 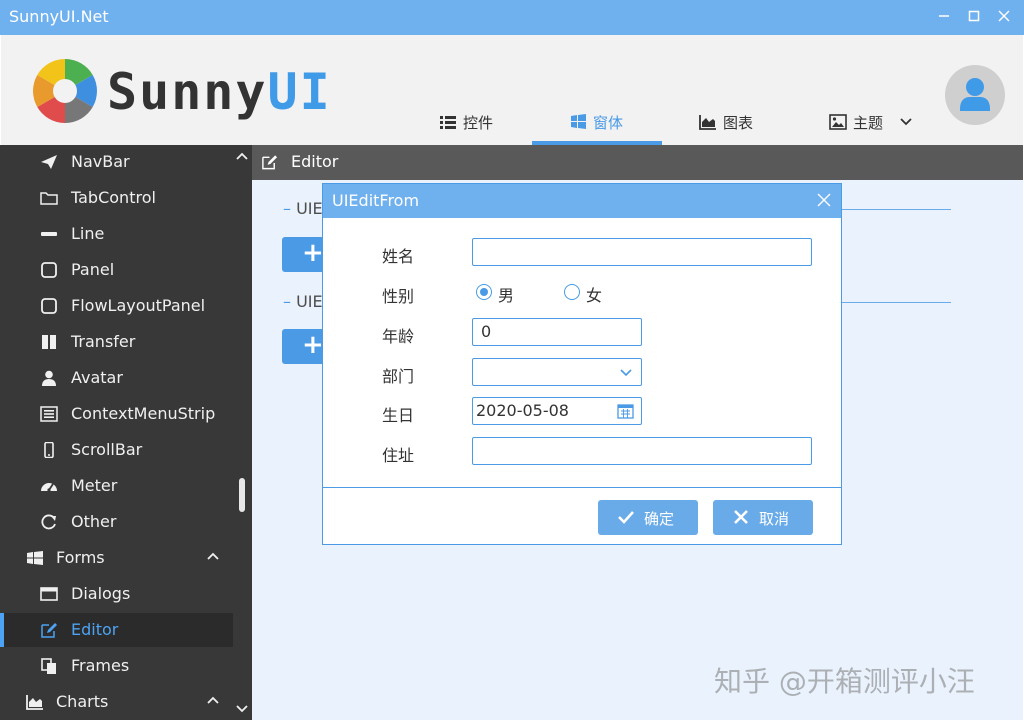 What do you see at coordinates (49, 450) in the screenshot?
I see `mobile-icon` at bounding box center [49, 450].